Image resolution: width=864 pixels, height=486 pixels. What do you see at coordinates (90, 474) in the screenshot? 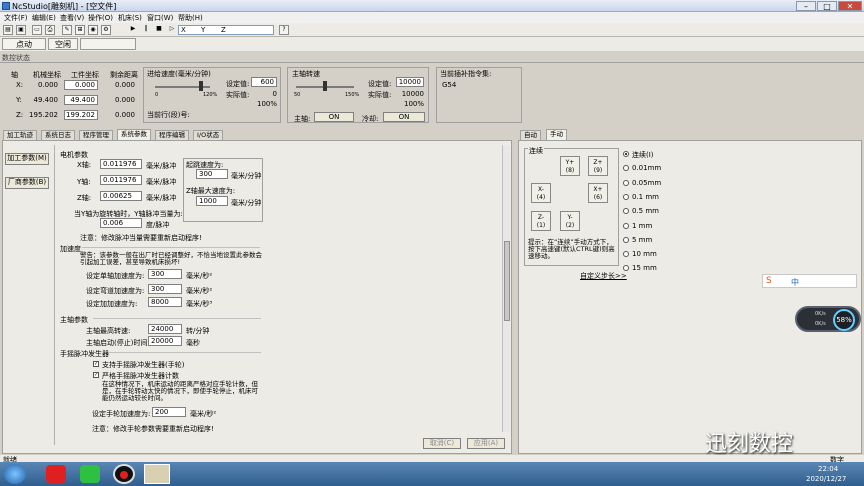
I see `wechat-icon` at bounding box center [90, 474].